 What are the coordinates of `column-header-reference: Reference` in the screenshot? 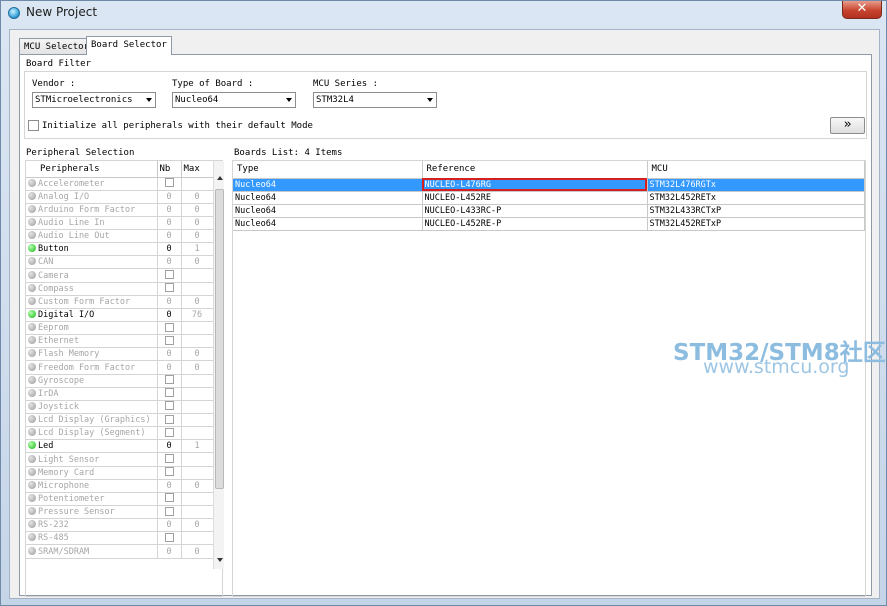 It's located at (535, 170).